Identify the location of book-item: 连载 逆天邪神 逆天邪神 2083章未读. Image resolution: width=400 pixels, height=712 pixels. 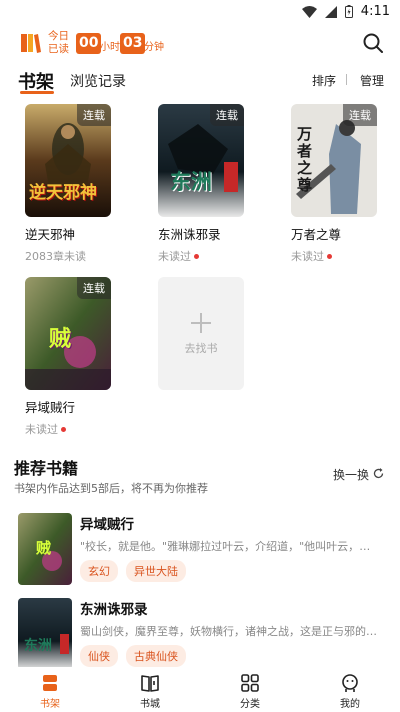
(68, 184).